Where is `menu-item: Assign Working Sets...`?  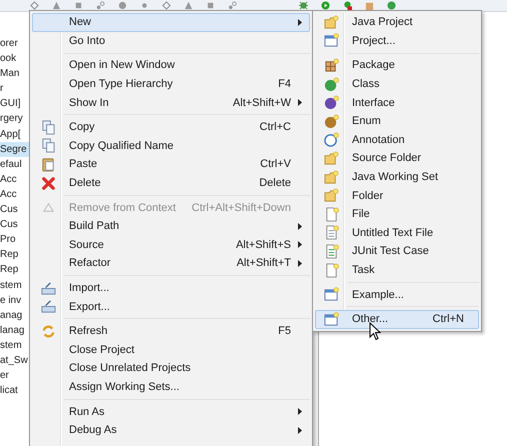 menu-item: Assign Working Sets... is located at coordinates (171, 387).